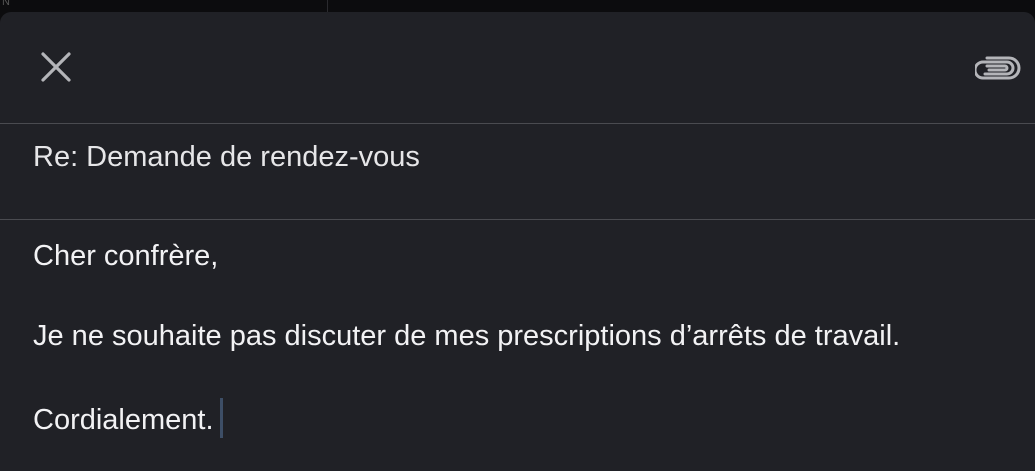  I want to click on partial-glyph: N, so click(6, 4).